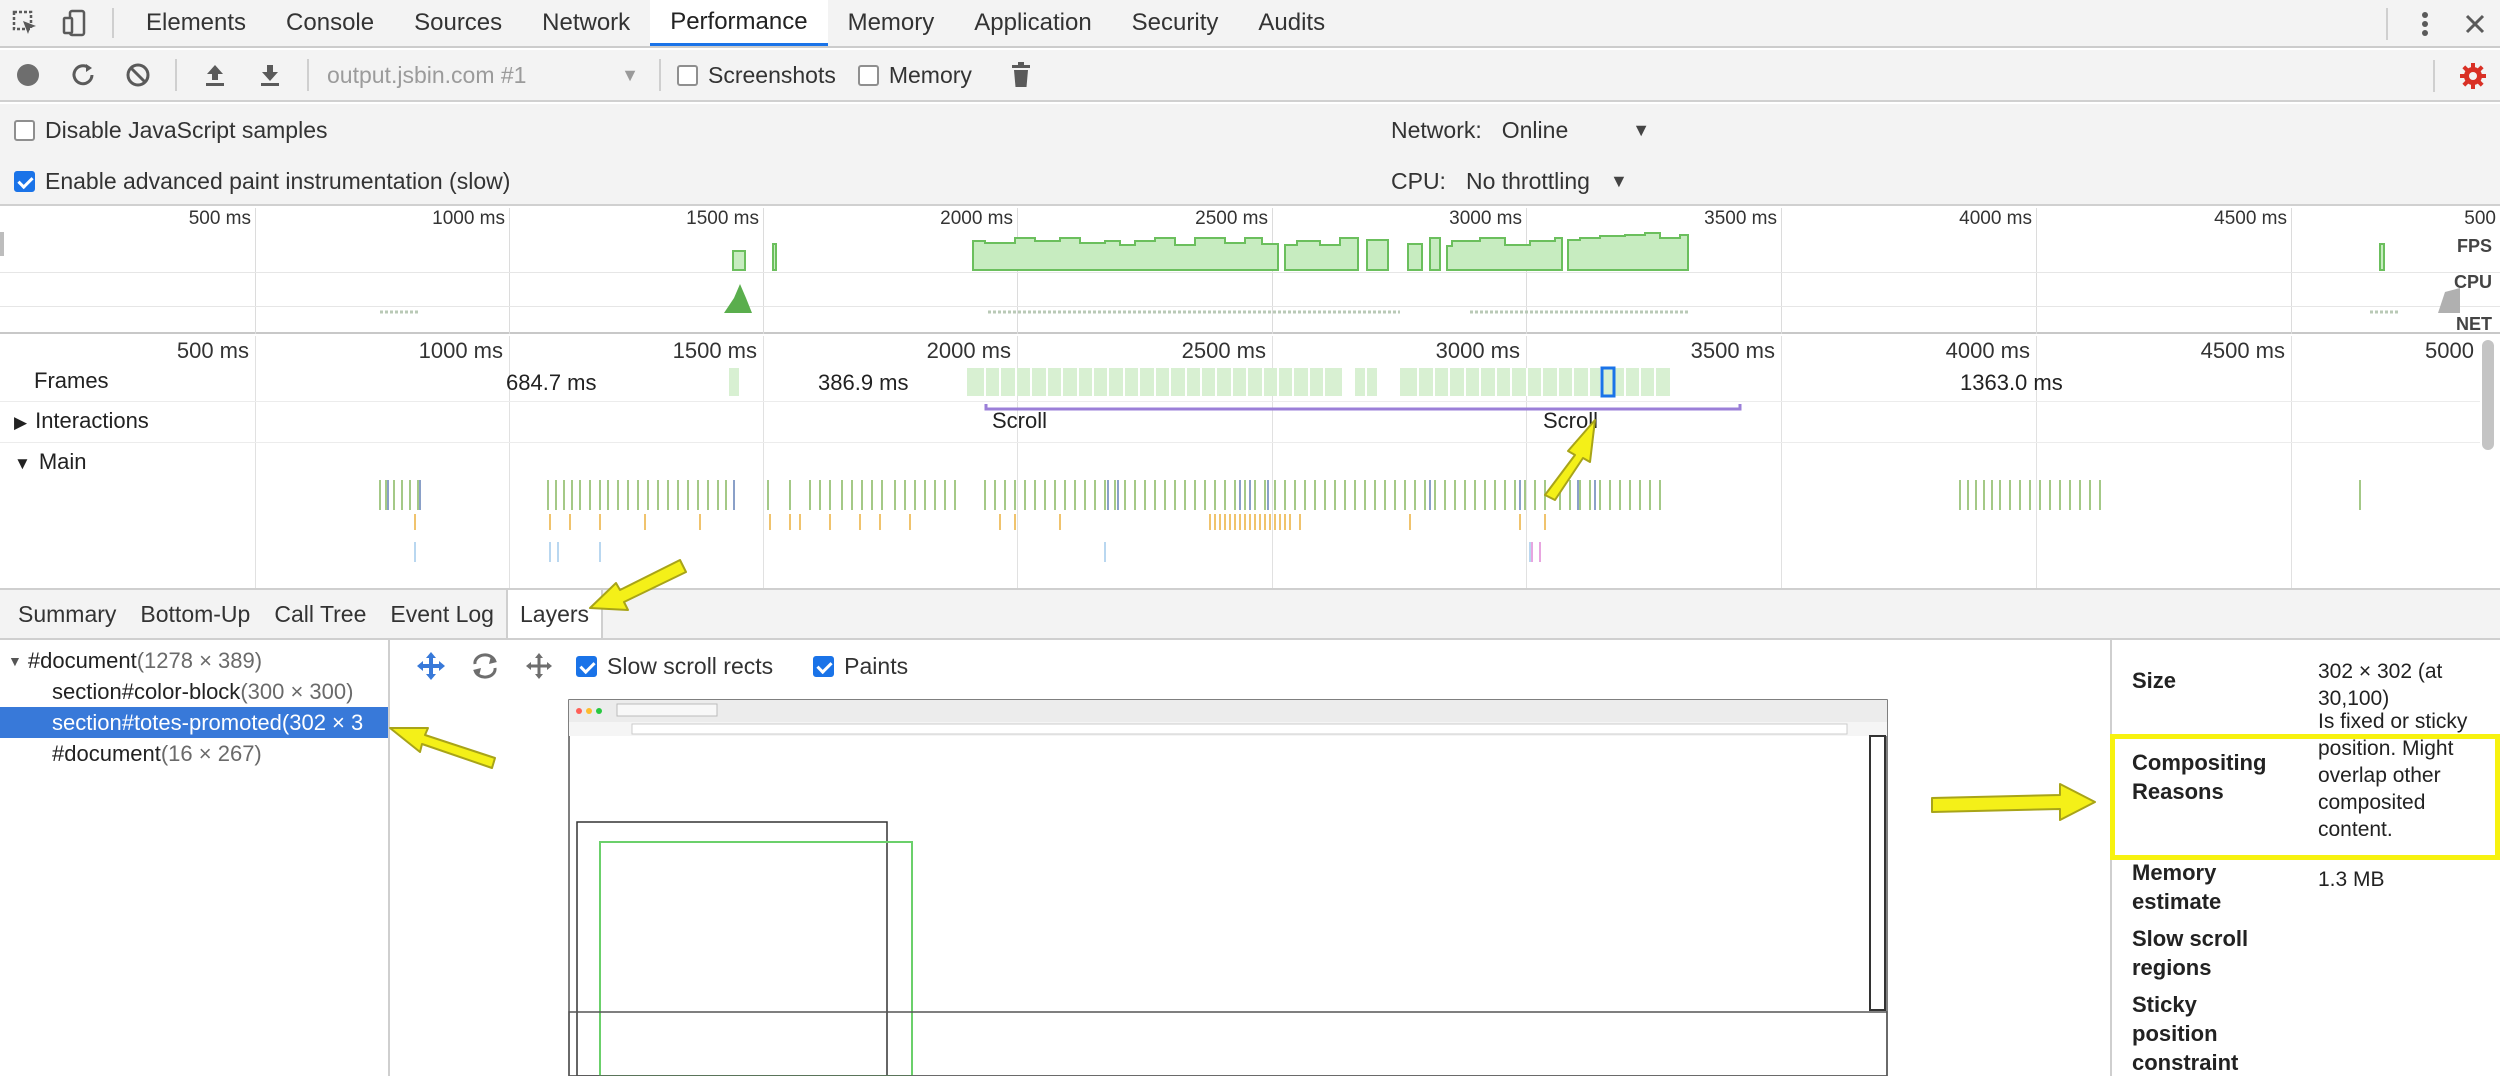 This screenshot has width=2500, height=1076. I want to click on reload-record-button, so click(82, 75).